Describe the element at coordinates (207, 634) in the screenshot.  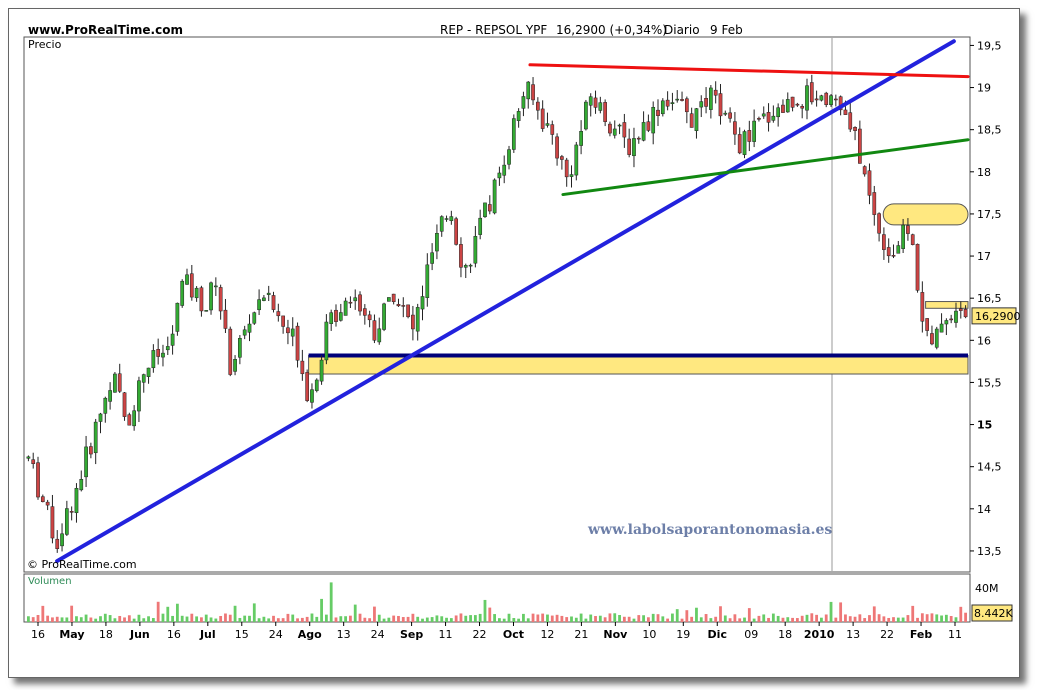
I see `x-tick-label: Jul` at that location.